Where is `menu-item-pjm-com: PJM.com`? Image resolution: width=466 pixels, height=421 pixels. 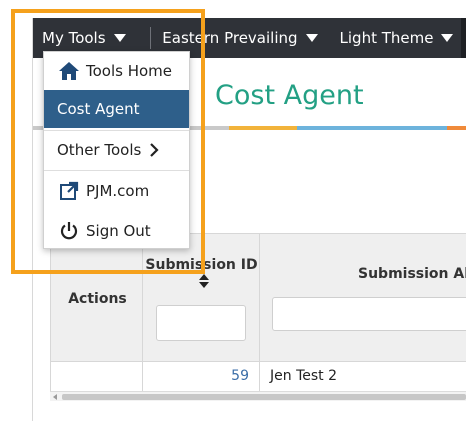 menu-item-pjm-com: PJM.com is located at coordinates (116, 191).